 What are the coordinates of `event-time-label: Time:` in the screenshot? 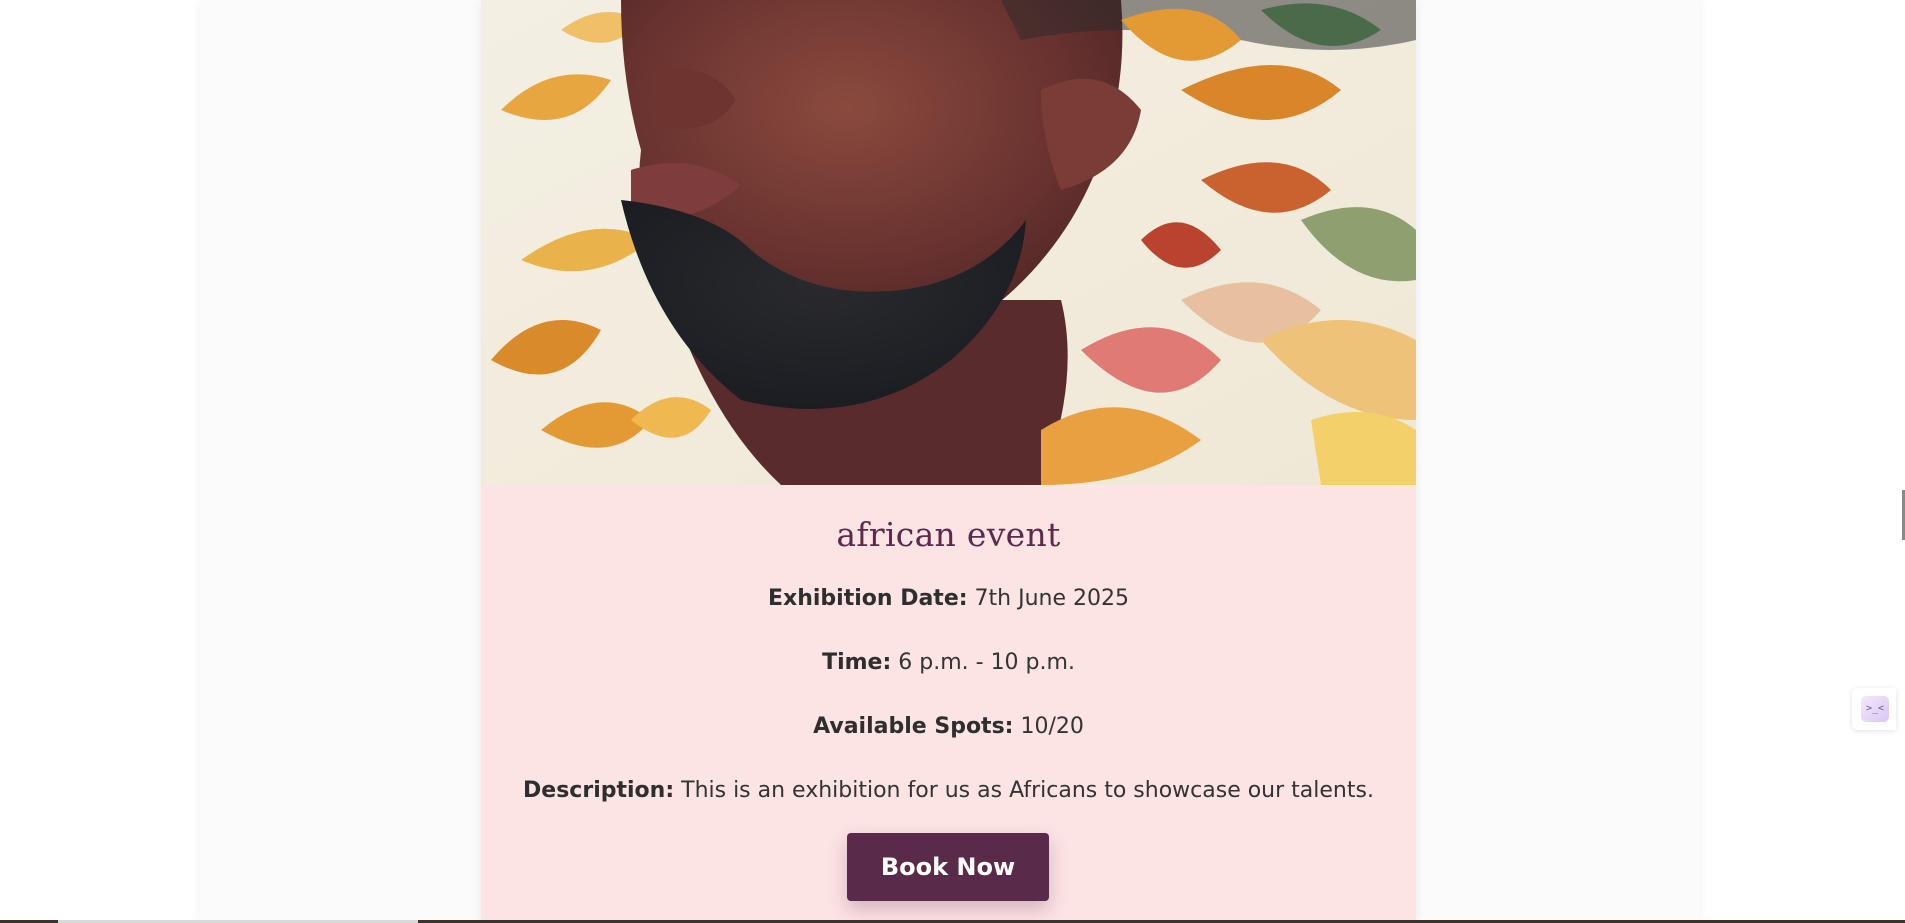 It's located at (857, 662).